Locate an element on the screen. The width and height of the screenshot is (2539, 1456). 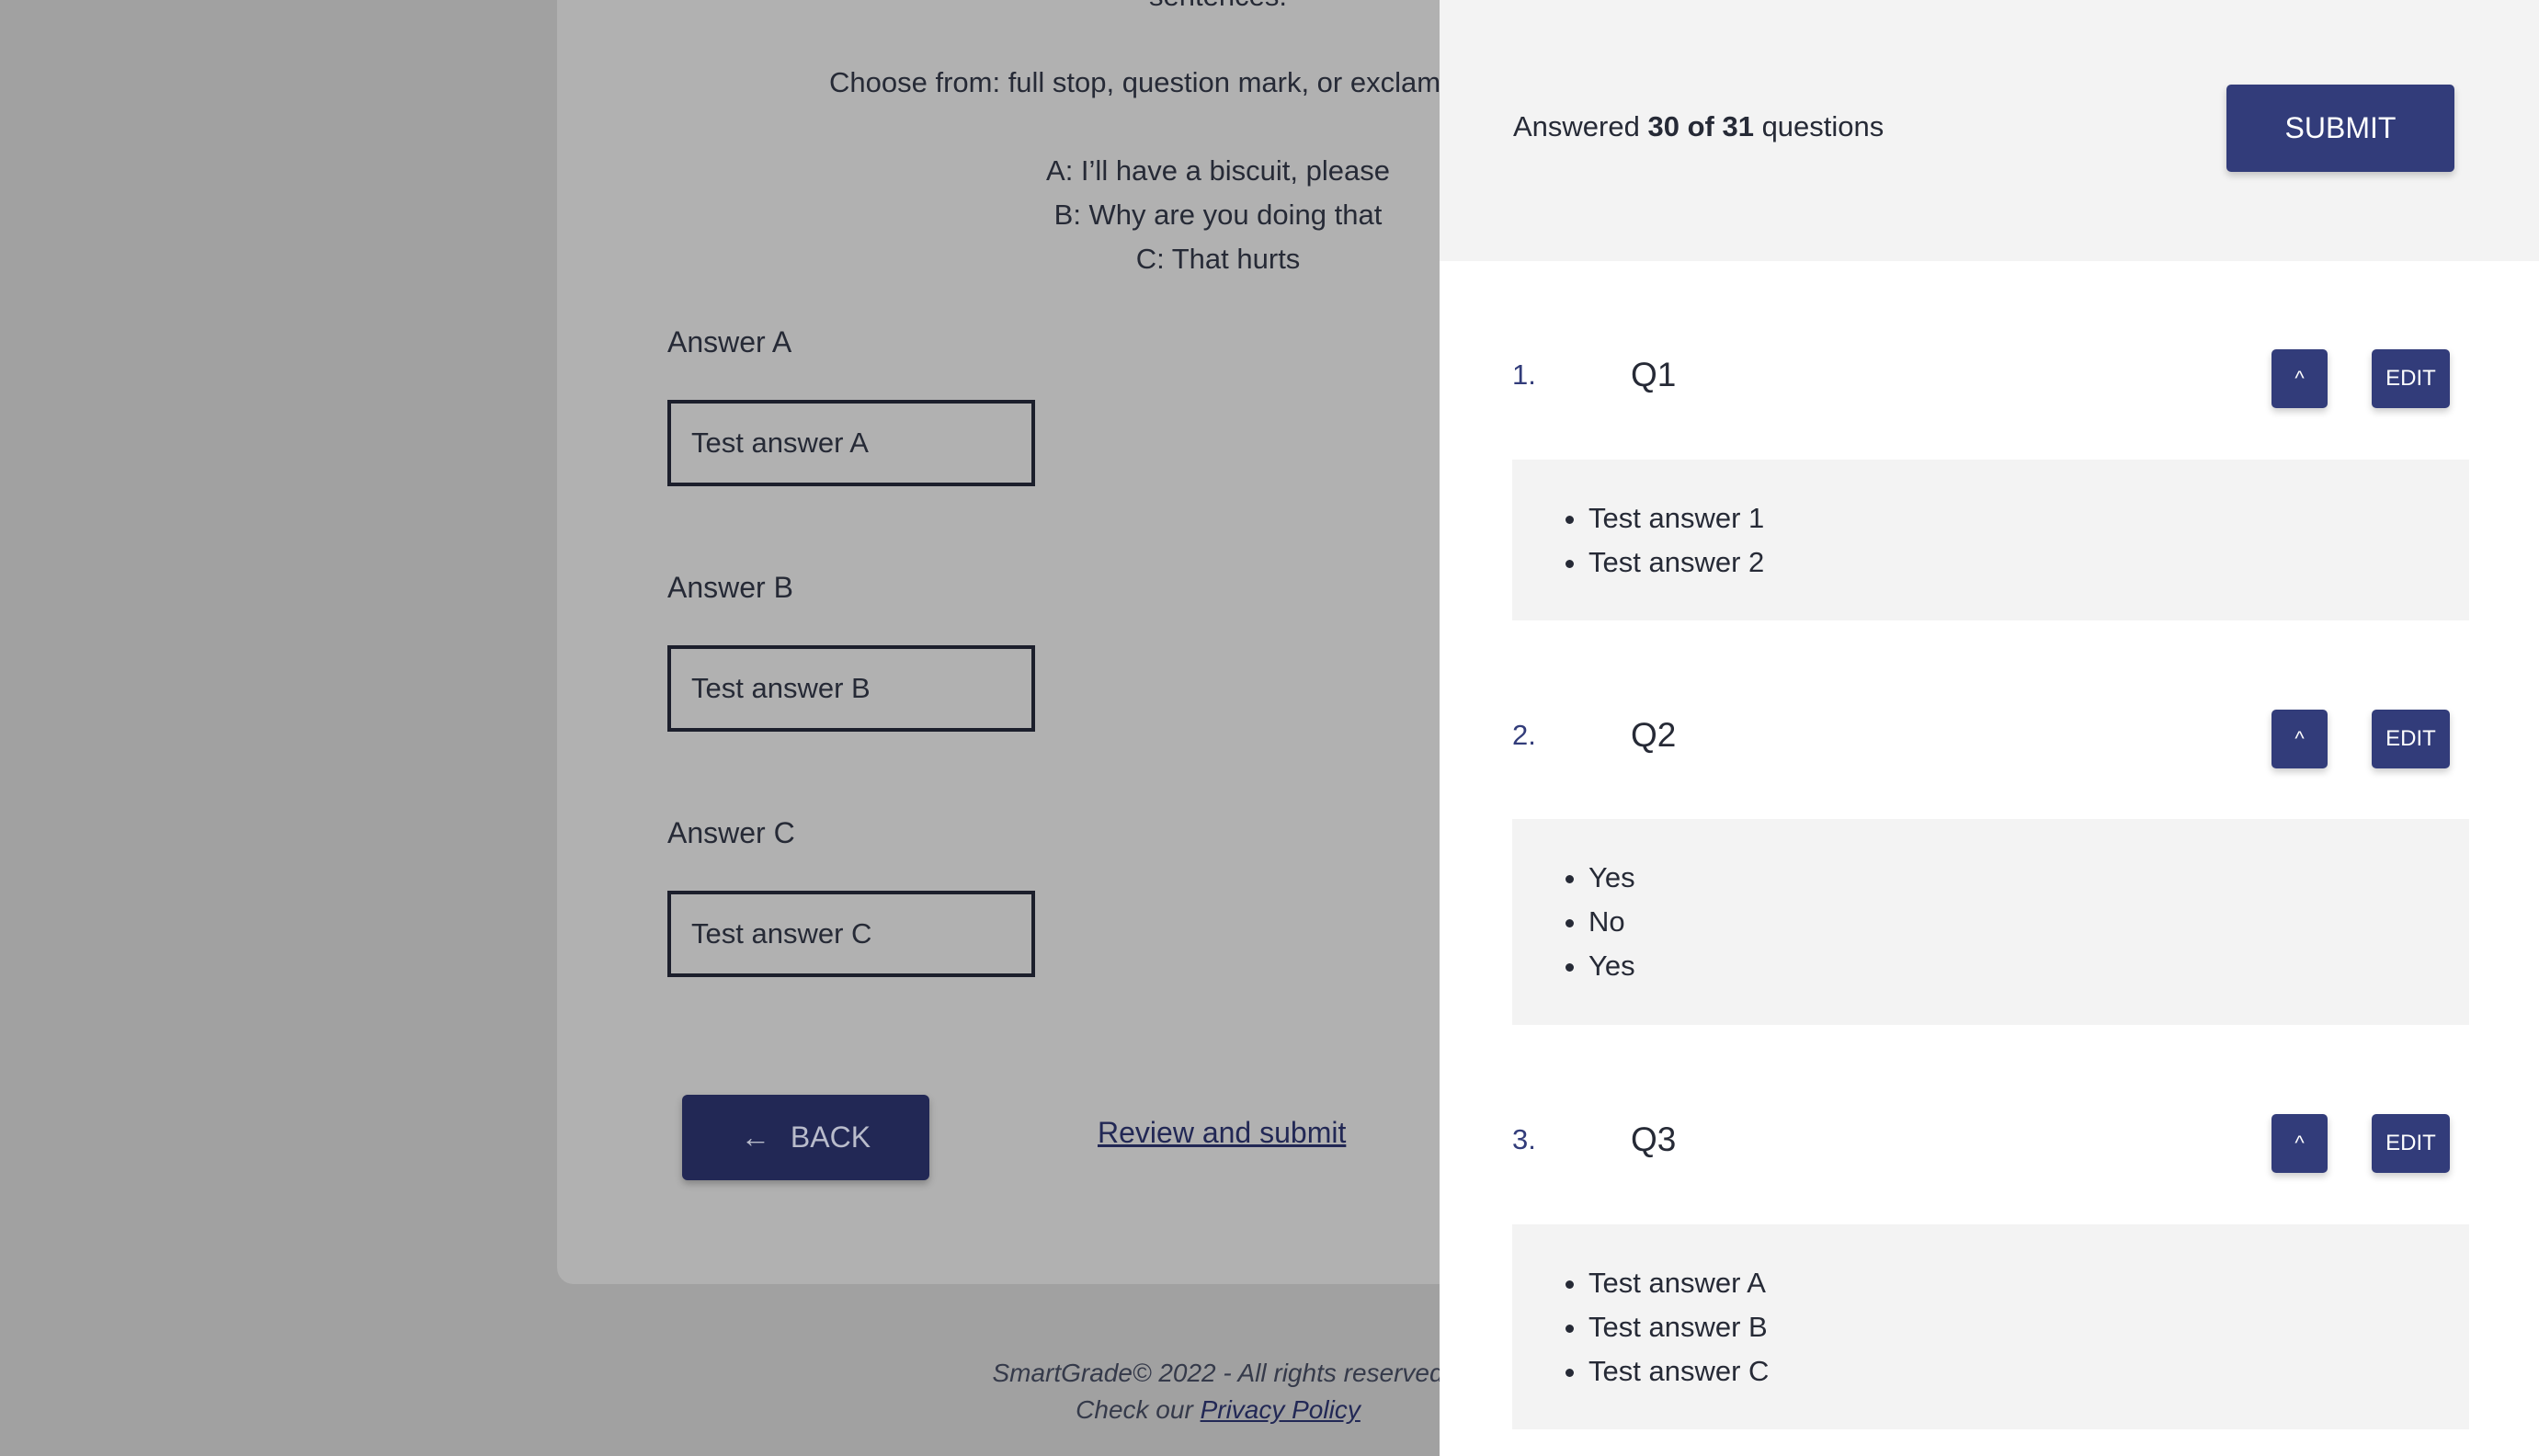
answered-status: Answered 30 of 31 questions is located at coordinates (1698, 126).